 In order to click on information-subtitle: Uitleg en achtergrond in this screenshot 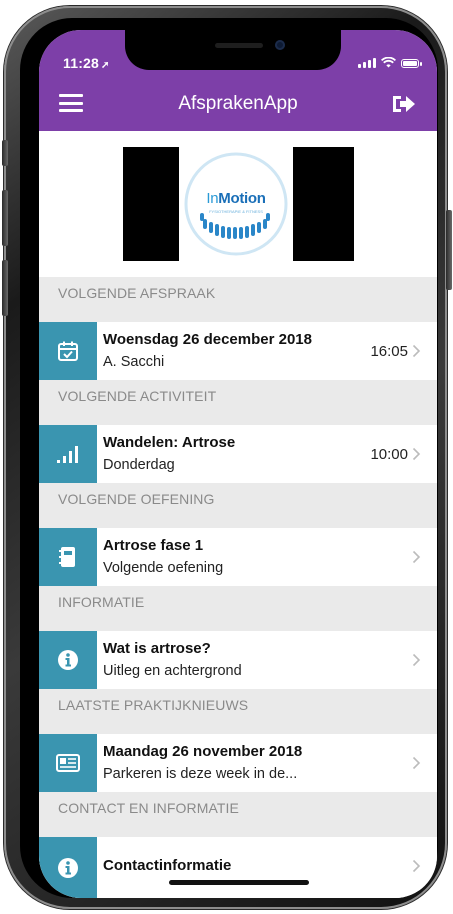, I will do `click(172, 671)`.